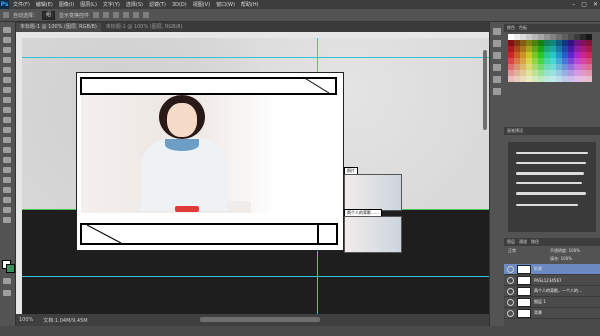 The height and width of the screenshot is (336, 600). Describe the element at coordinates (497, 91) in the screenshot. I see `brush-panel-icon` at that location.